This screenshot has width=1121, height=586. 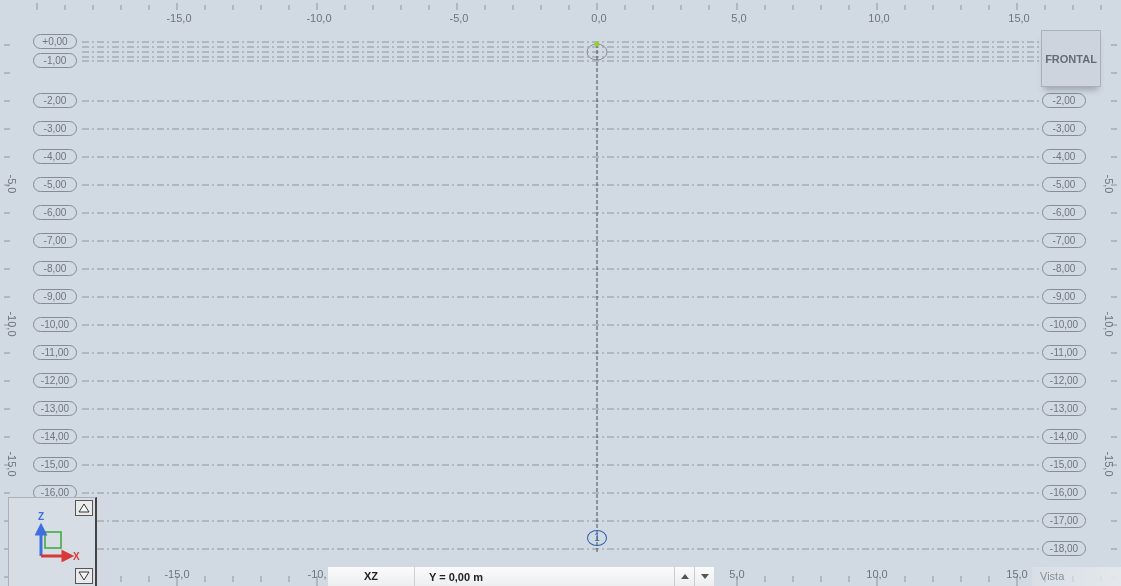 What do you see at coordinates (371, 576) in the screenshot?
I see `plane-name: XZ` at bounding box center [371, 576].